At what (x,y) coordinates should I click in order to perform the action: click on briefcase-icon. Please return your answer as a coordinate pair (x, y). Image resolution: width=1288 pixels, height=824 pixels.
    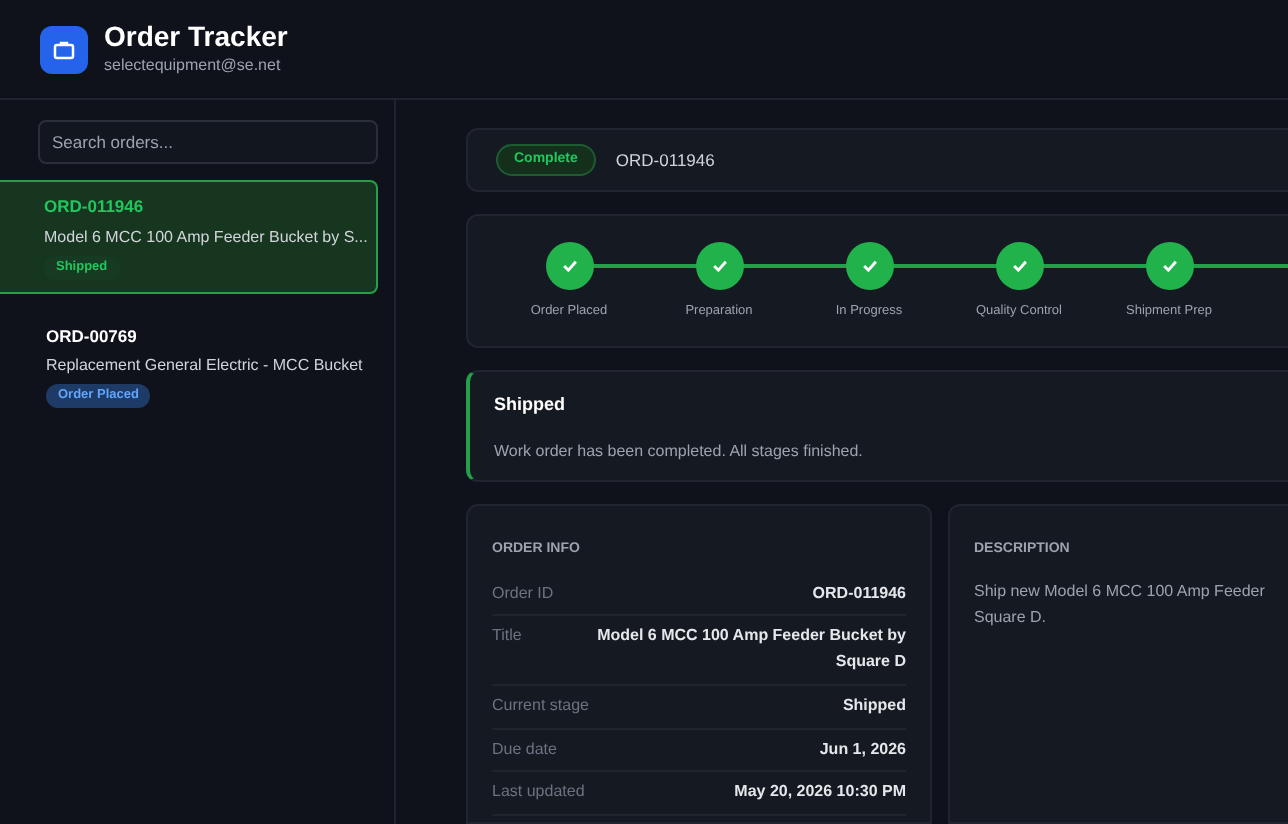
    Looking at the image, I should click on (64, 49).